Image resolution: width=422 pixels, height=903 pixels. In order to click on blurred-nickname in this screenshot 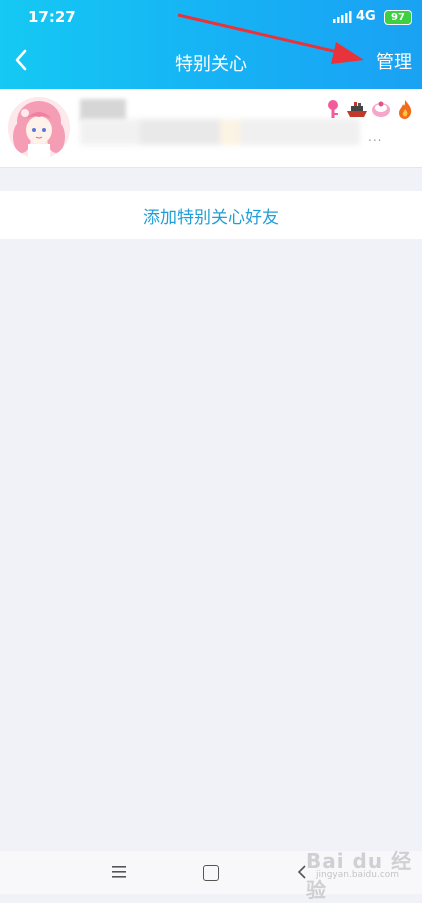, I will do `click(103, 110)`.